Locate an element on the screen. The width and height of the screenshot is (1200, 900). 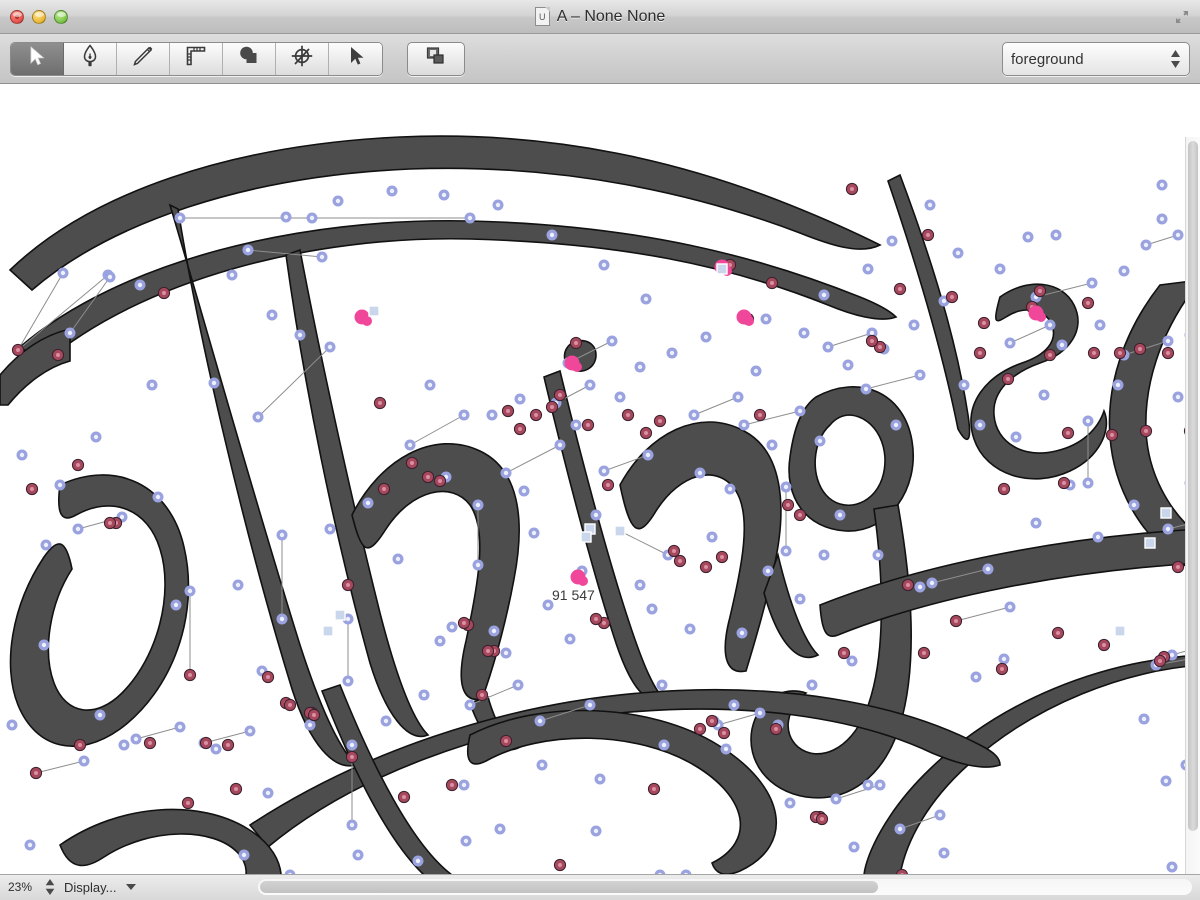
layer-select-value: foreground is located at coordinates (1047, 59).